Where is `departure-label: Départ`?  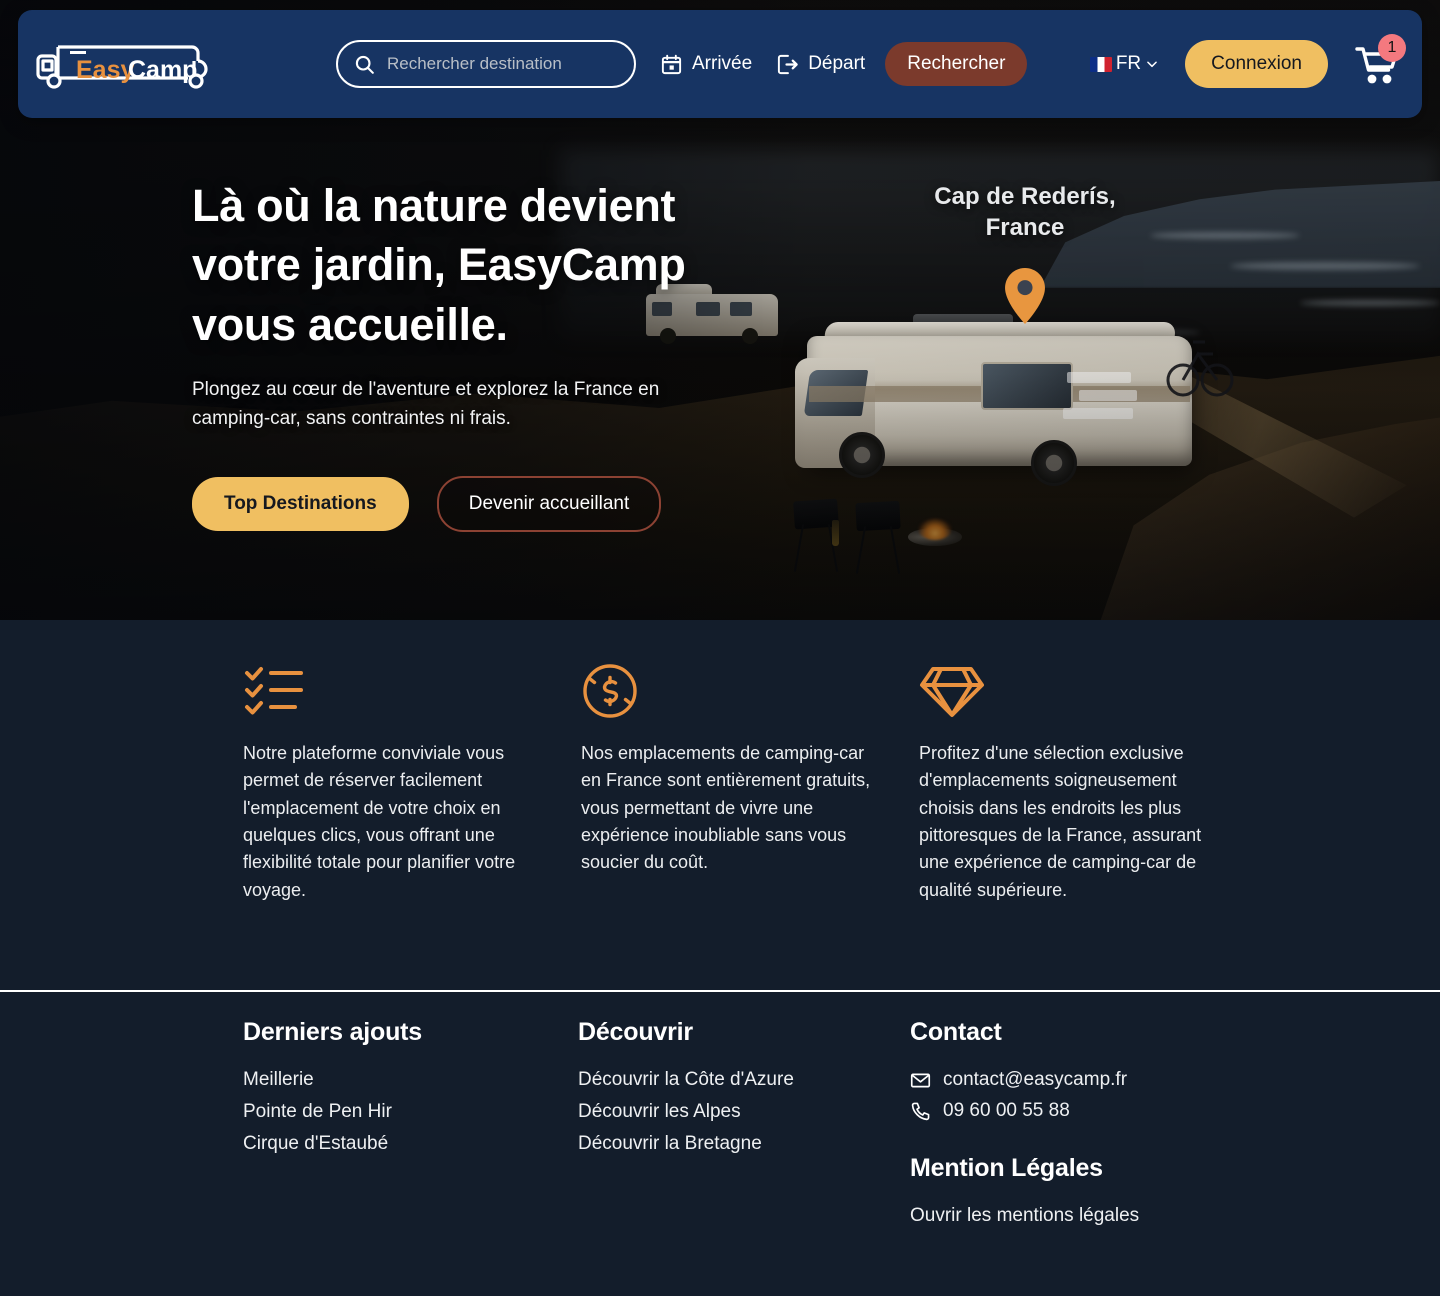
departure-label: Départ is located at coordinates (837, 63).